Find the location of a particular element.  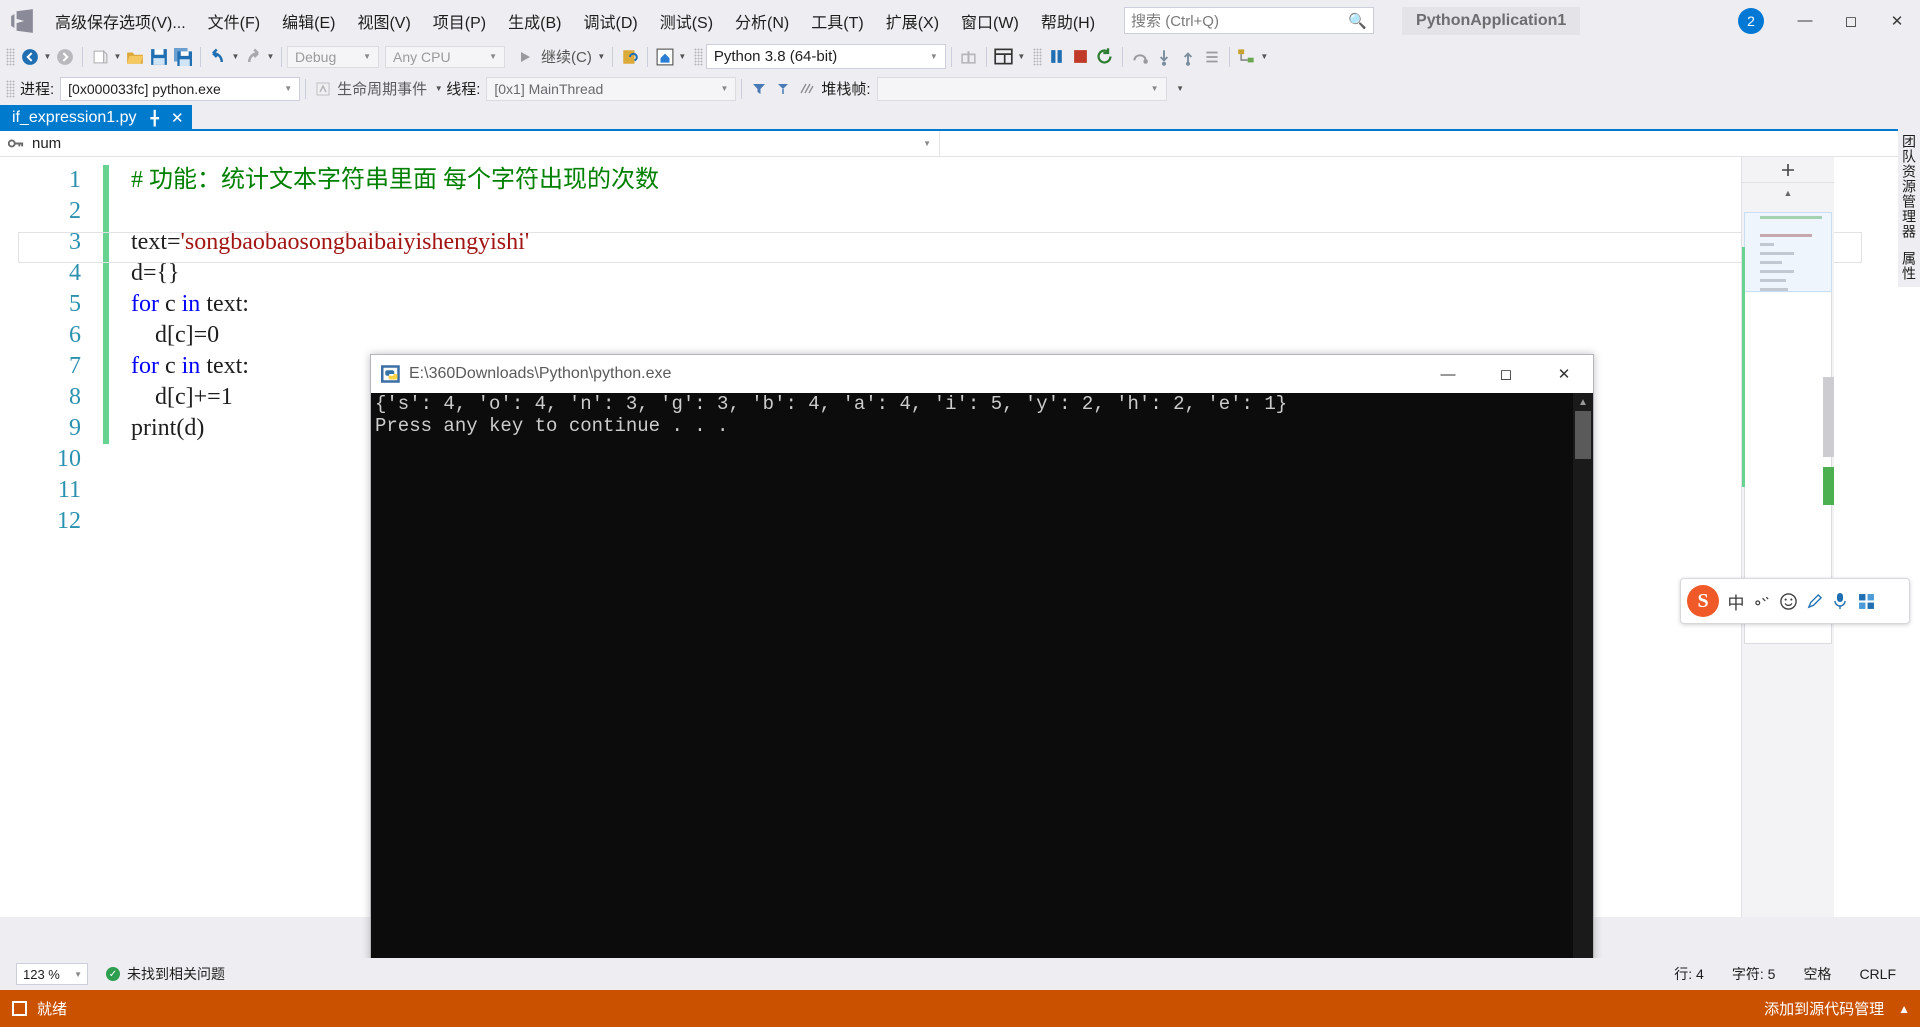

process-combo: [0x000033fc] python.exe ▼ is located at coordinates (180, 88).